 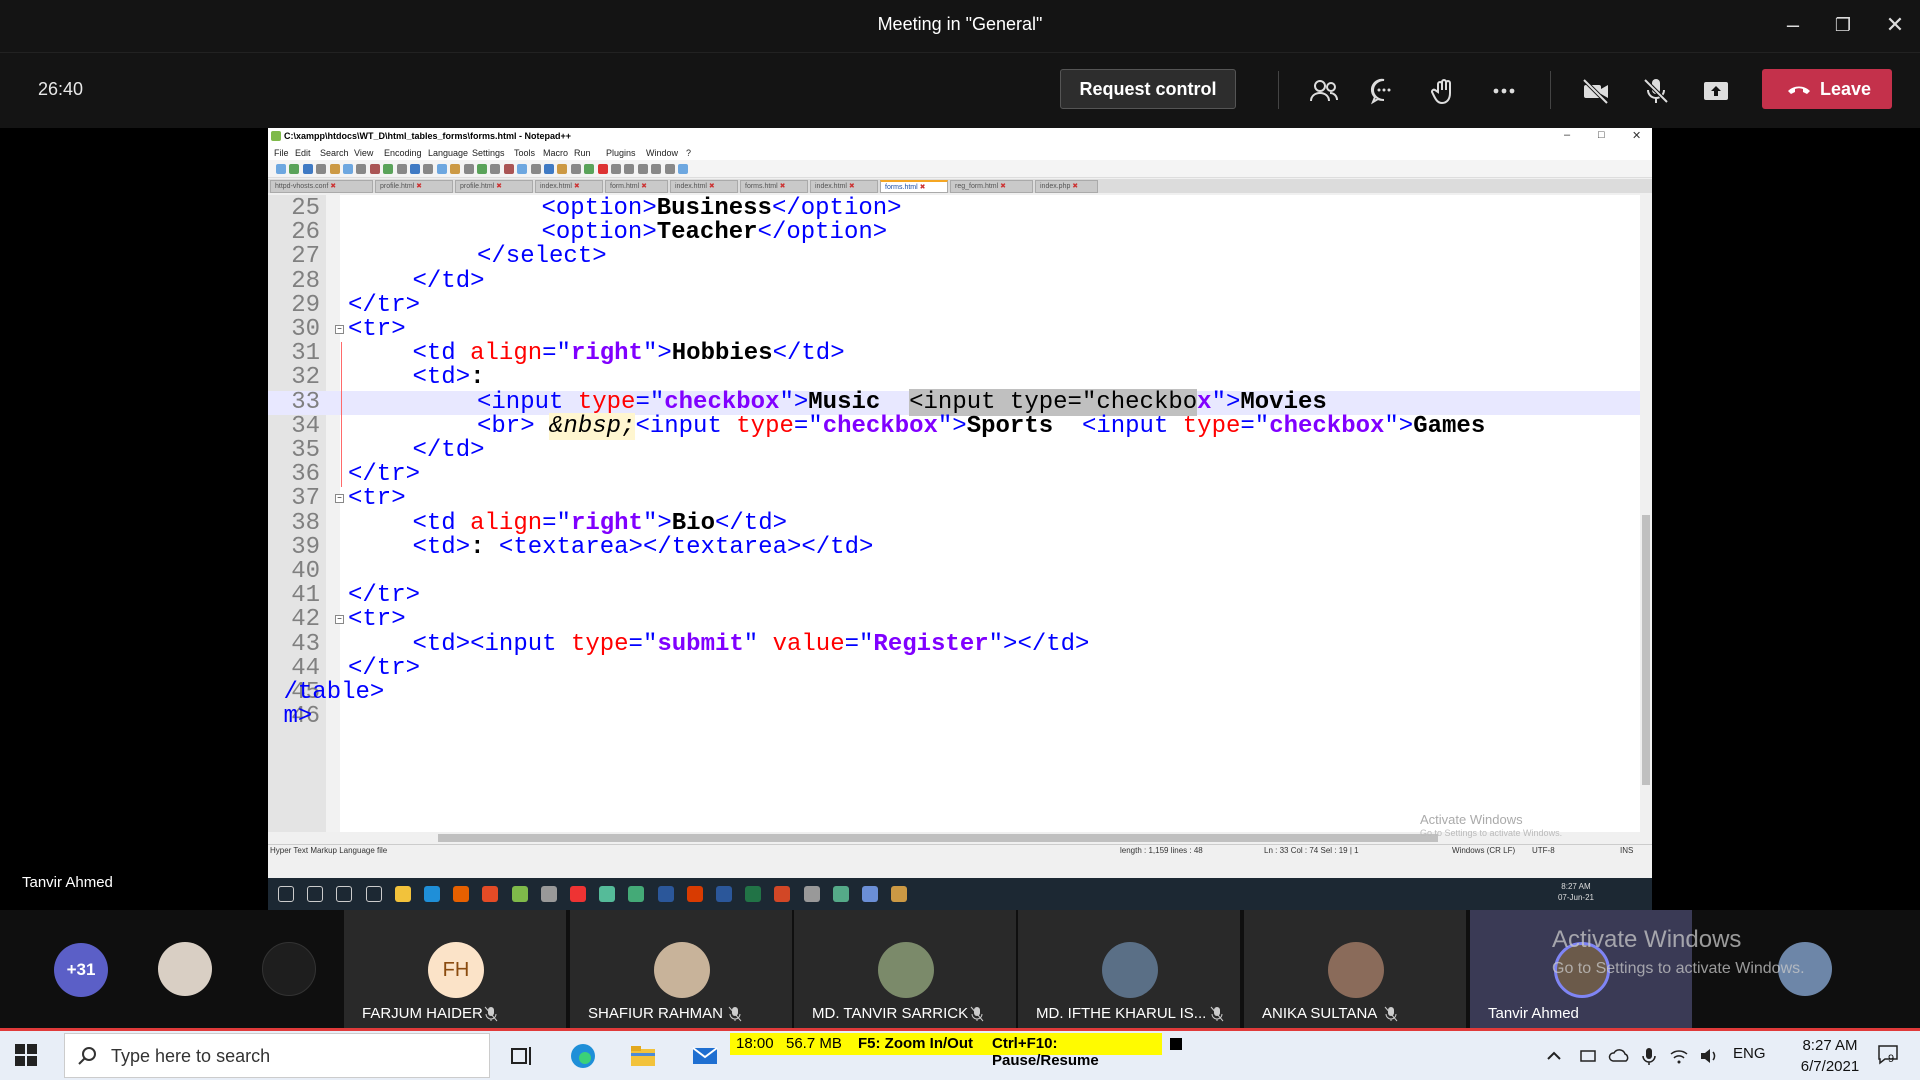 What do you see at coordinates (1895, 25) in the screenshot?
I see `close-icon: ✕` at bounding box center [1895, 25].